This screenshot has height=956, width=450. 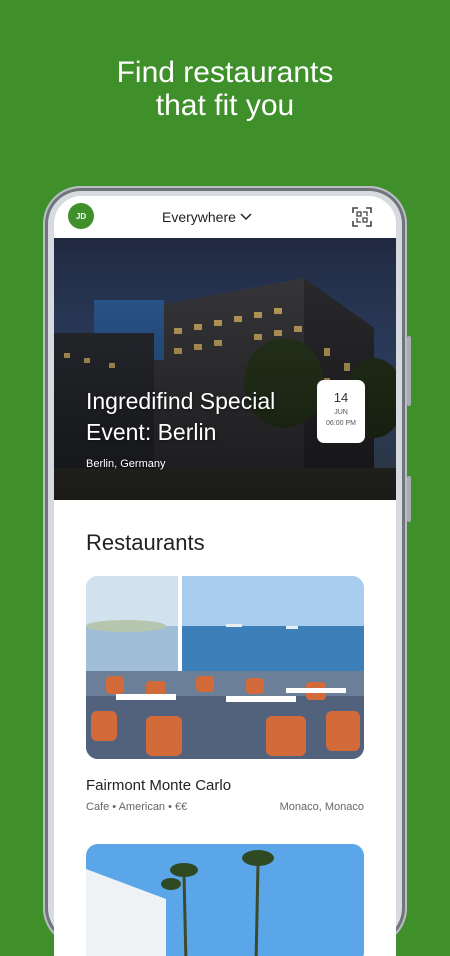 I want to click on restaurant-name: Fairmont Monte Carlo, so click(x=159, y=785).